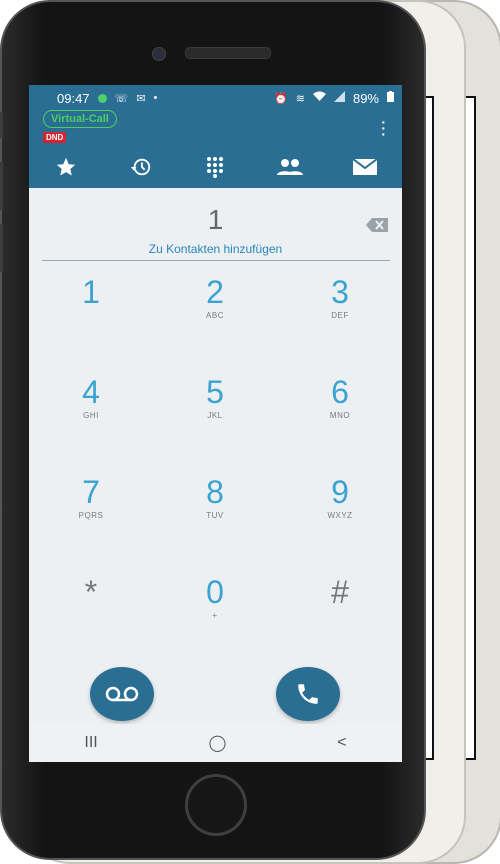 This screenshot has width=500, height=864. What do you see at coordinates (383, 128) in the screenshot?
I see `more-vert-icon: · · ·` at bounding box center [383, 128].